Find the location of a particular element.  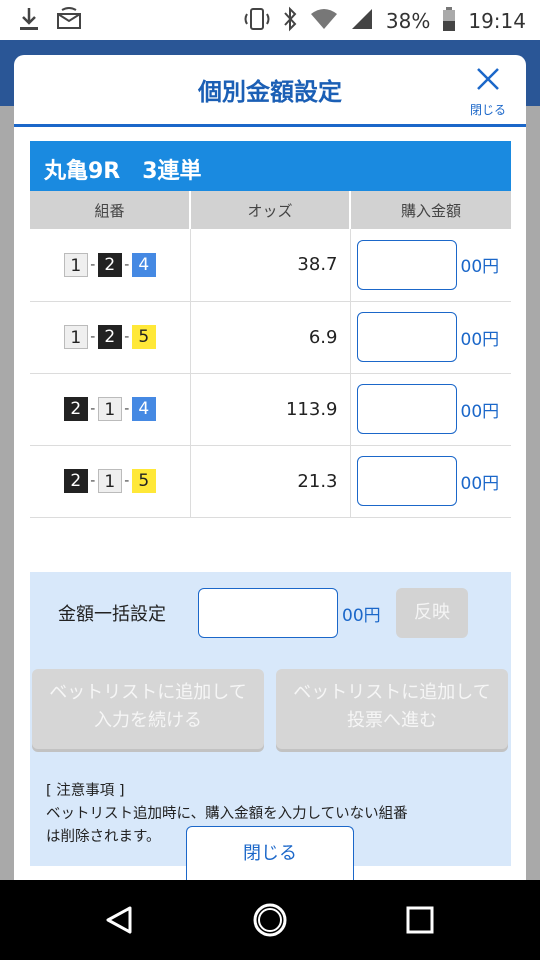

footer-close-button: 閉じる is located at coordinates (270, 853).